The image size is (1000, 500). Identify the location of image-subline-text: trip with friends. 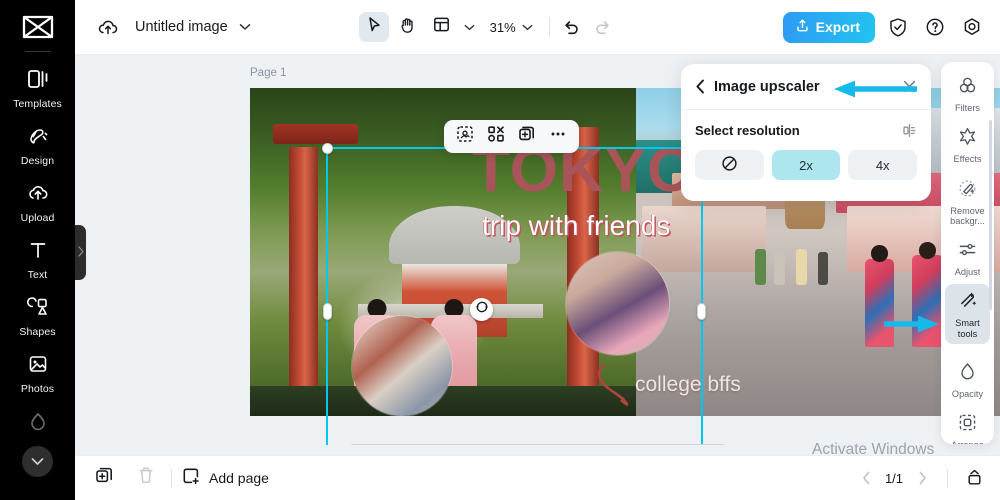
(576, 225).